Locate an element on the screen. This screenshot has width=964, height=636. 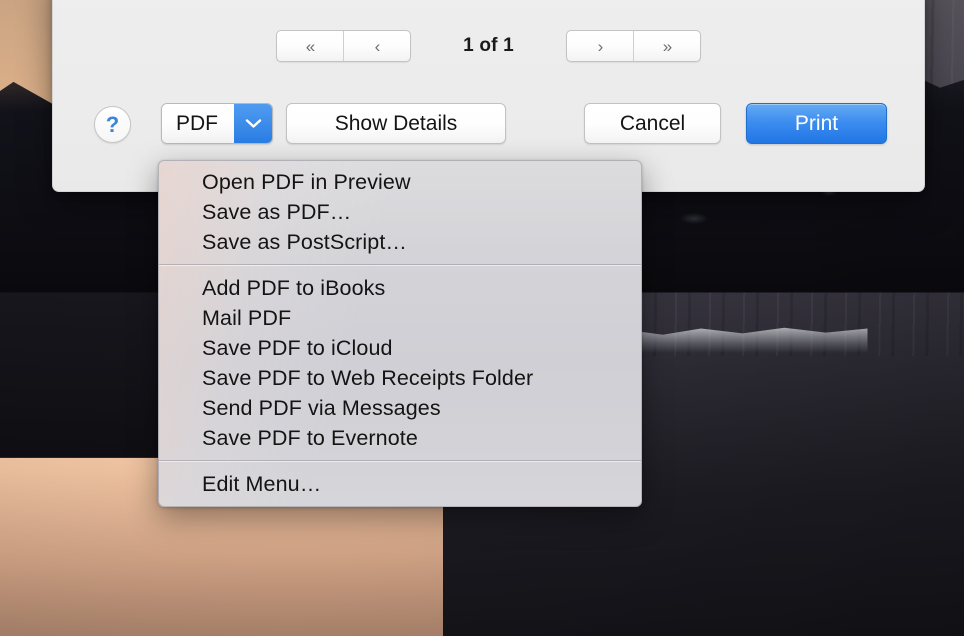
menu-item-open-pdf-in-preview: Open PDF in Preview is located at coordinates (400, 182).